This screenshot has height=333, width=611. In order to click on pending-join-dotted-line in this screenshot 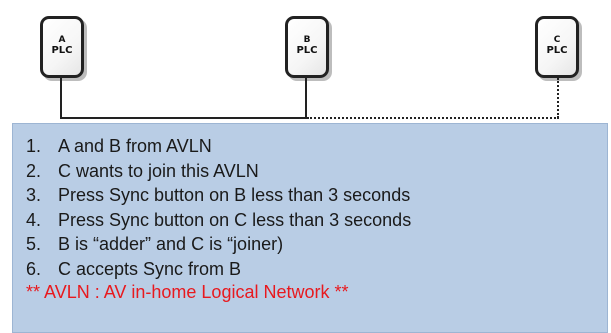, I will do `click(433, 118)`.